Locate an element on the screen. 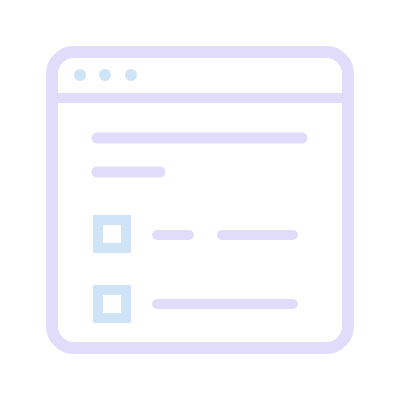 This screenshot has height=400, width=400. checkbox-2-icon is located at coordinates (112, 304).